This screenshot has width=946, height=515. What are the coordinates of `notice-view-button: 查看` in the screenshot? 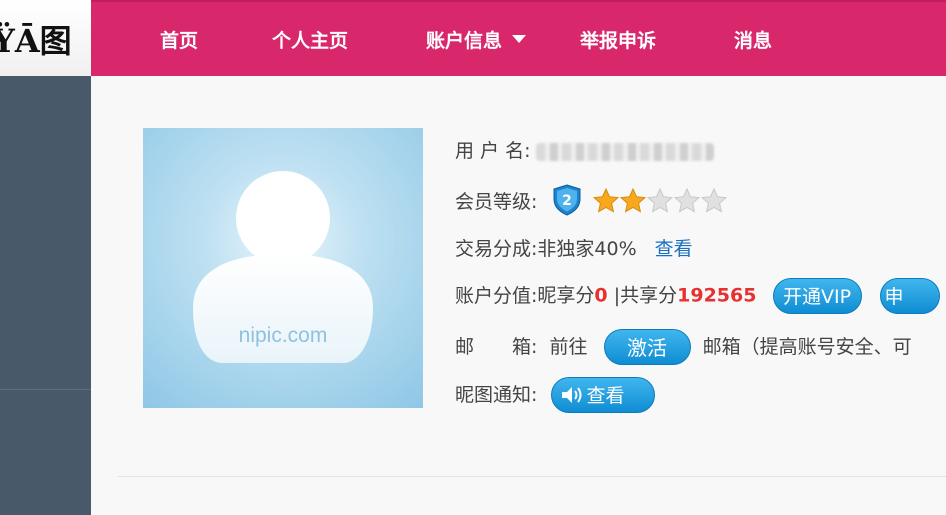 It's located at (603, 395).